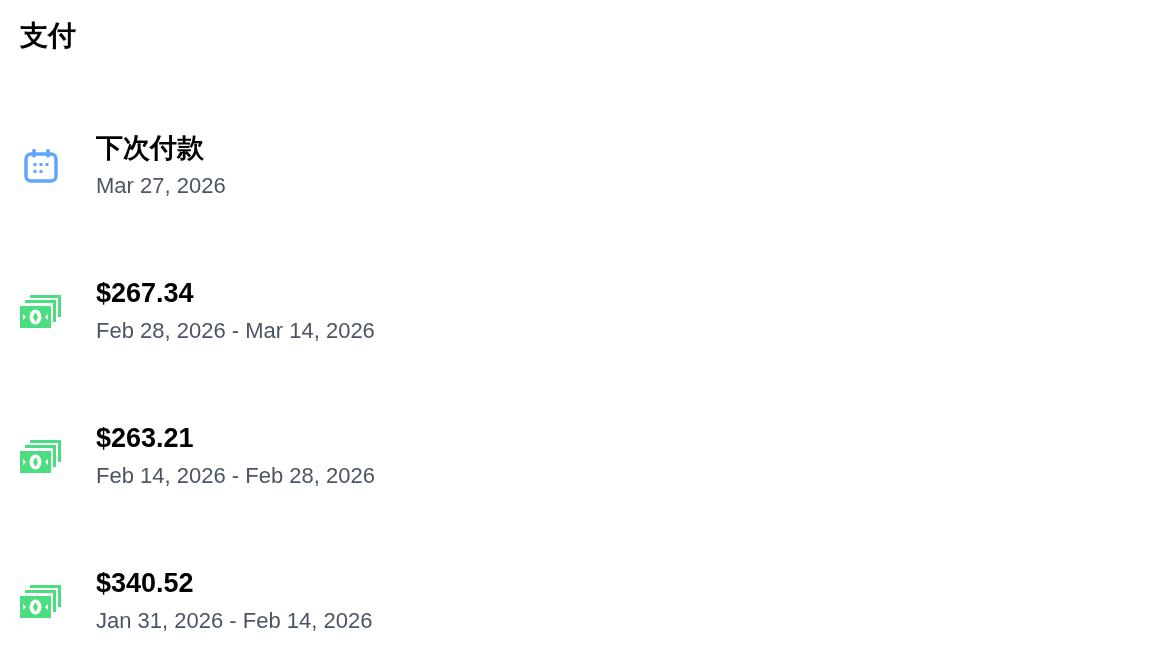  Describe the element at coordinates (234, 621) in the screenshot. I see `date-range: Jan 31, 2026 - Feb 14, 2026` at that location.